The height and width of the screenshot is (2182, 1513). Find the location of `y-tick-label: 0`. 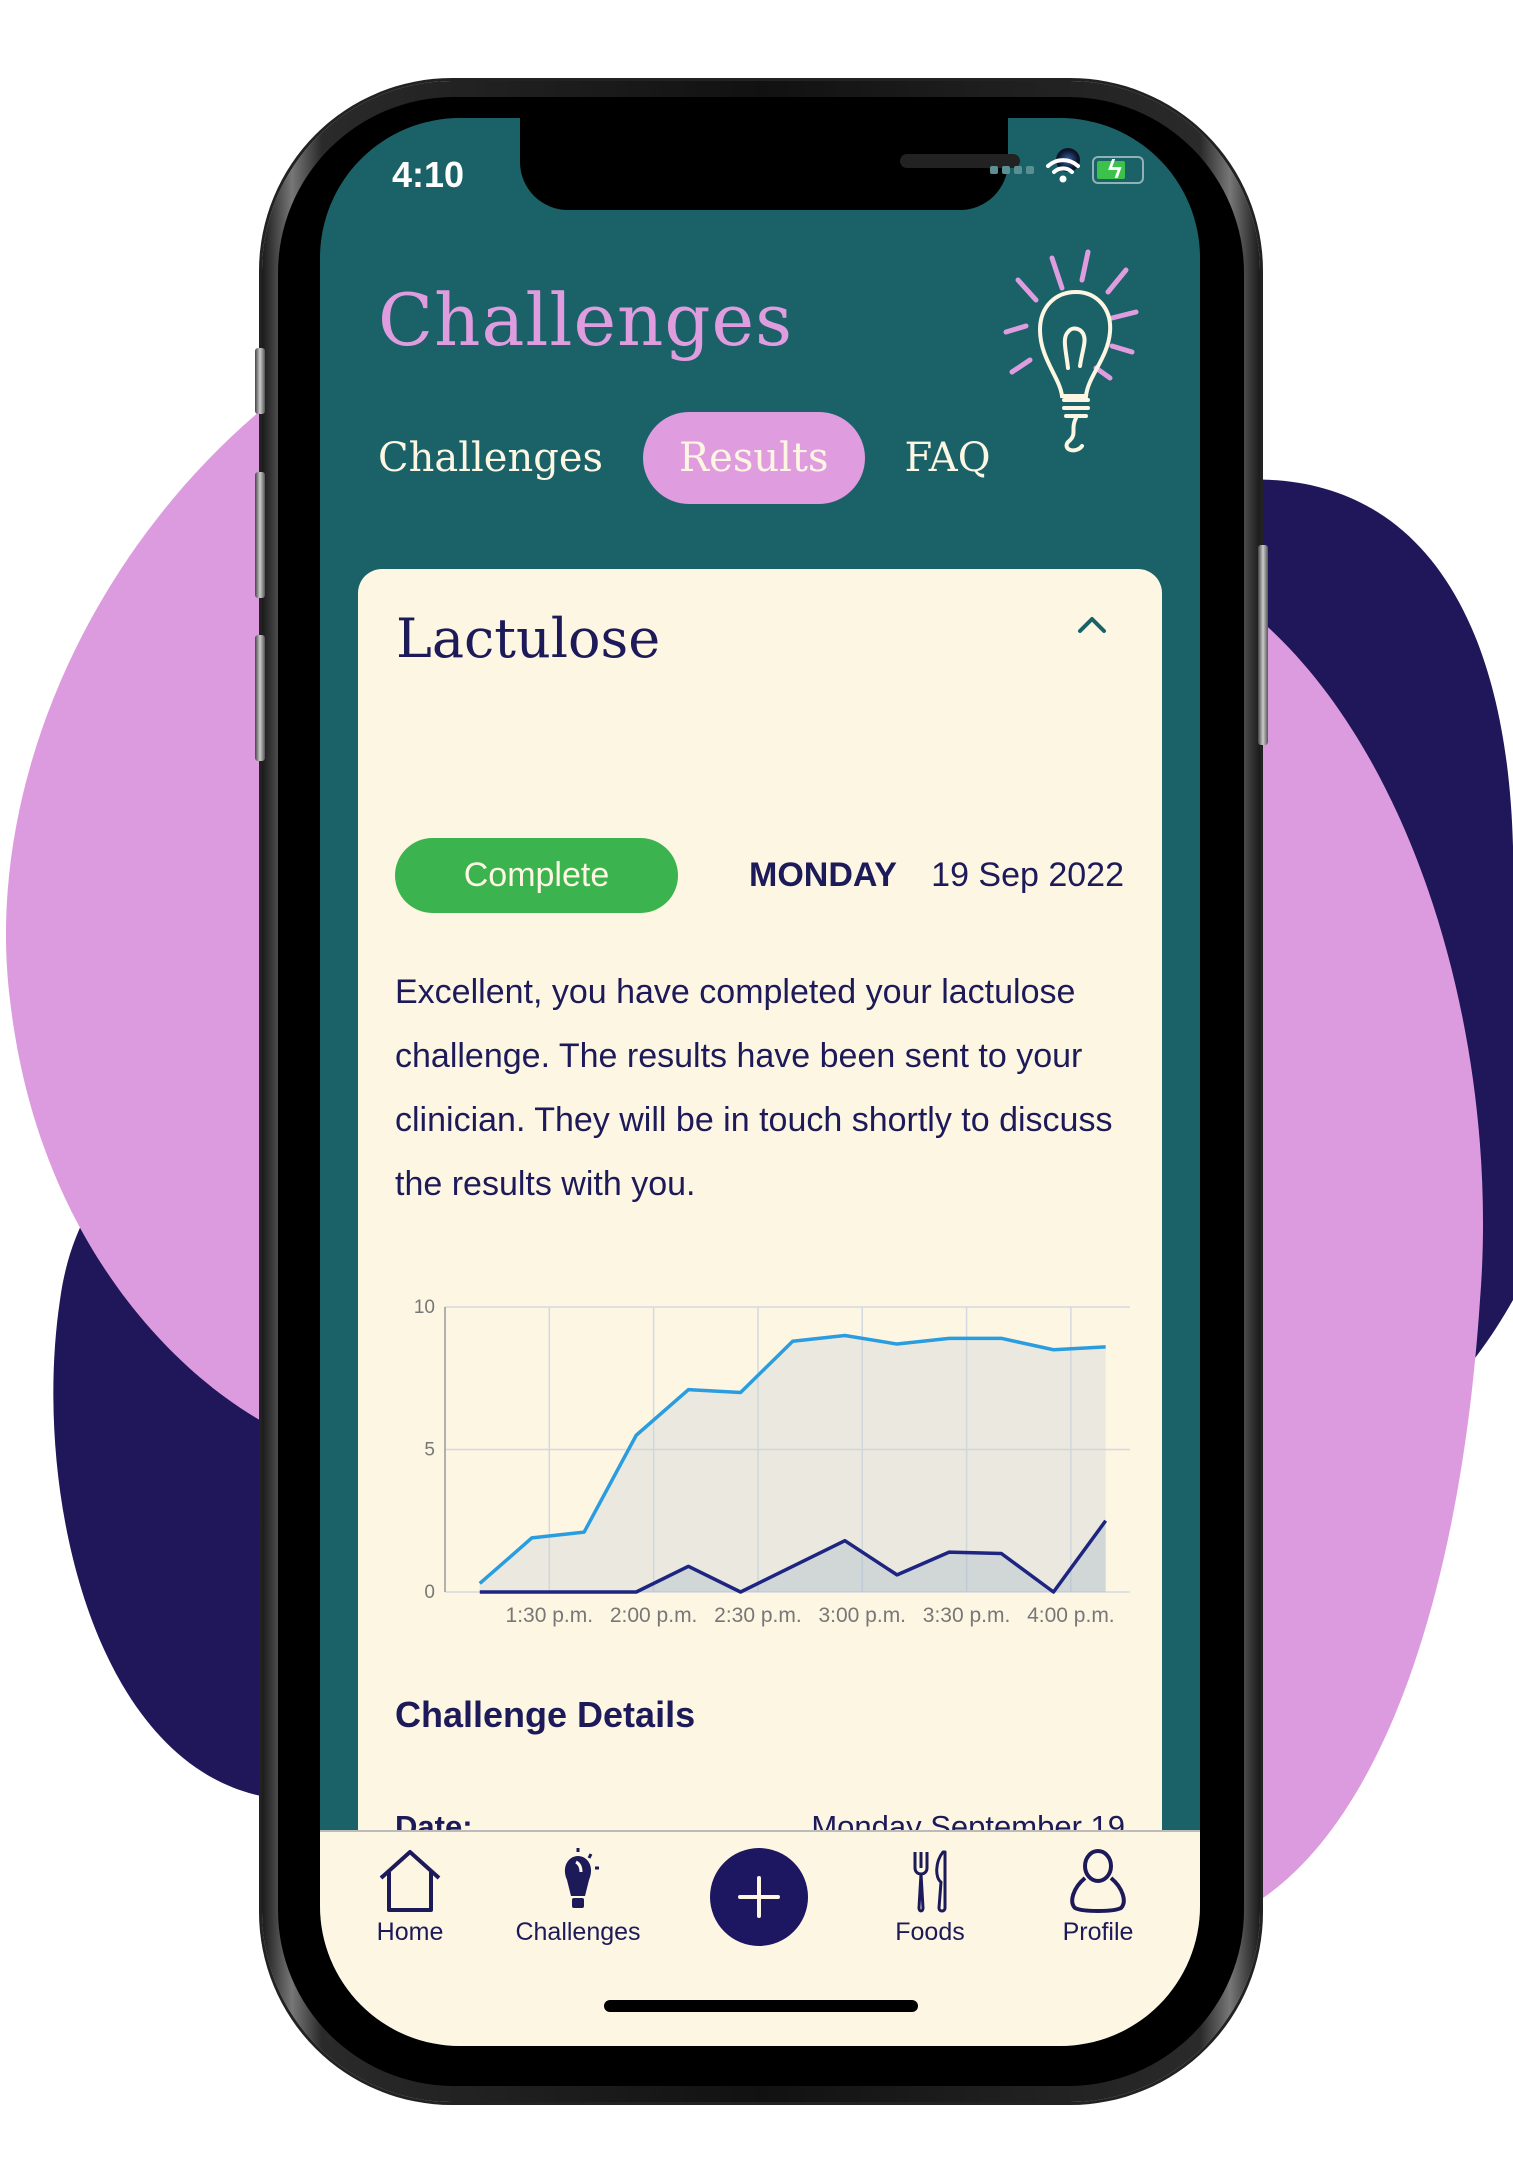

y-tick-label: 0 is located at coordinates (429, 1592).